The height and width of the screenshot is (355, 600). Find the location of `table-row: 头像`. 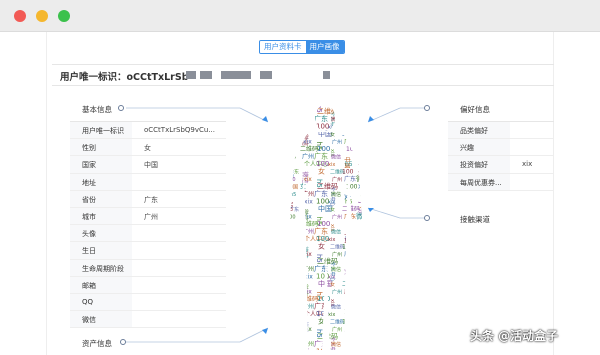

table-row: 头像 is located at coordinates (148, 234).